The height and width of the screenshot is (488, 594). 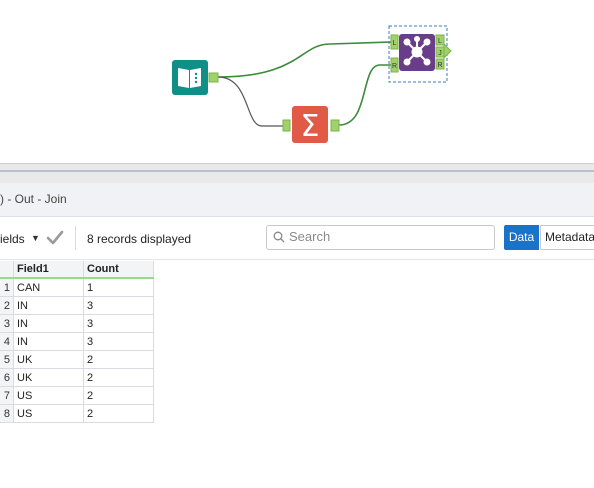 I want to click on row-number: 5, so click(x=7, y=359).